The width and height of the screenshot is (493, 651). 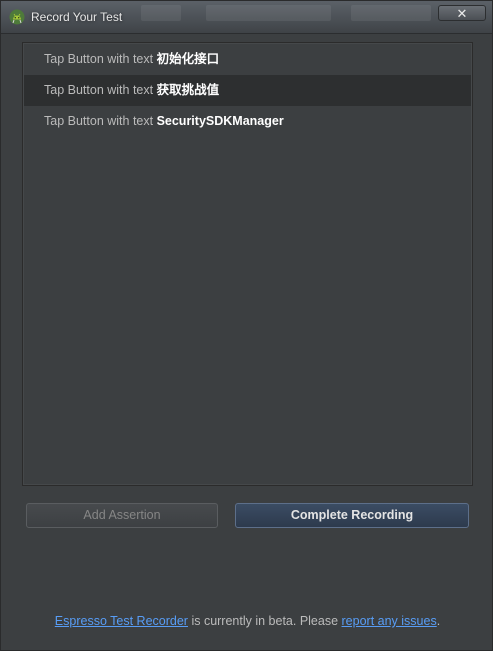 I want to click on title-bar: Record Your Test ✕, so click(x=246, y=17).